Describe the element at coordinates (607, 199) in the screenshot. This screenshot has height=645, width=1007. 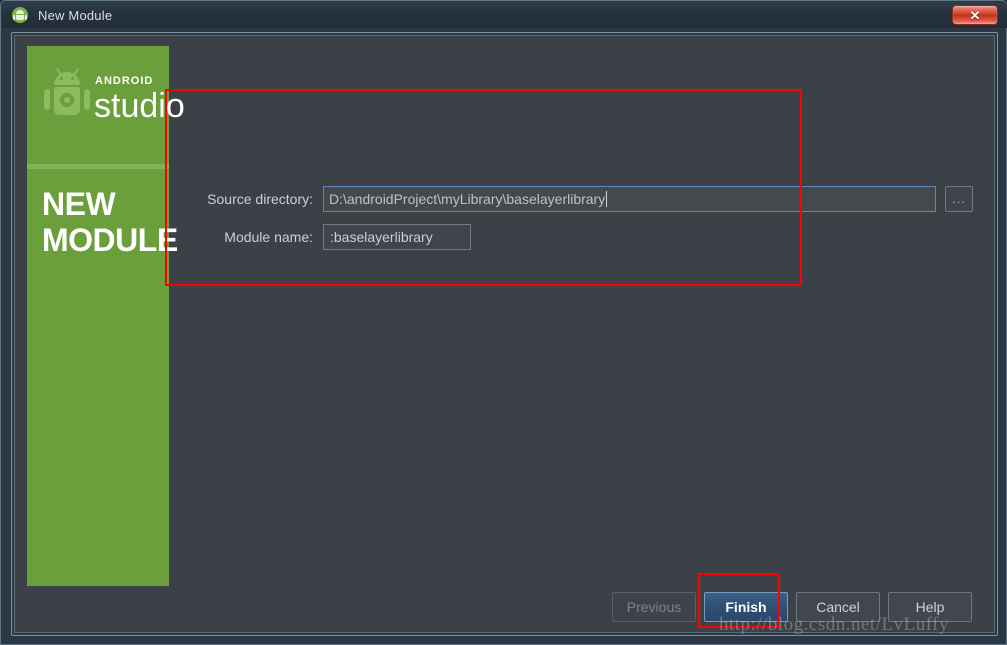
I see `text-caret` at that location.